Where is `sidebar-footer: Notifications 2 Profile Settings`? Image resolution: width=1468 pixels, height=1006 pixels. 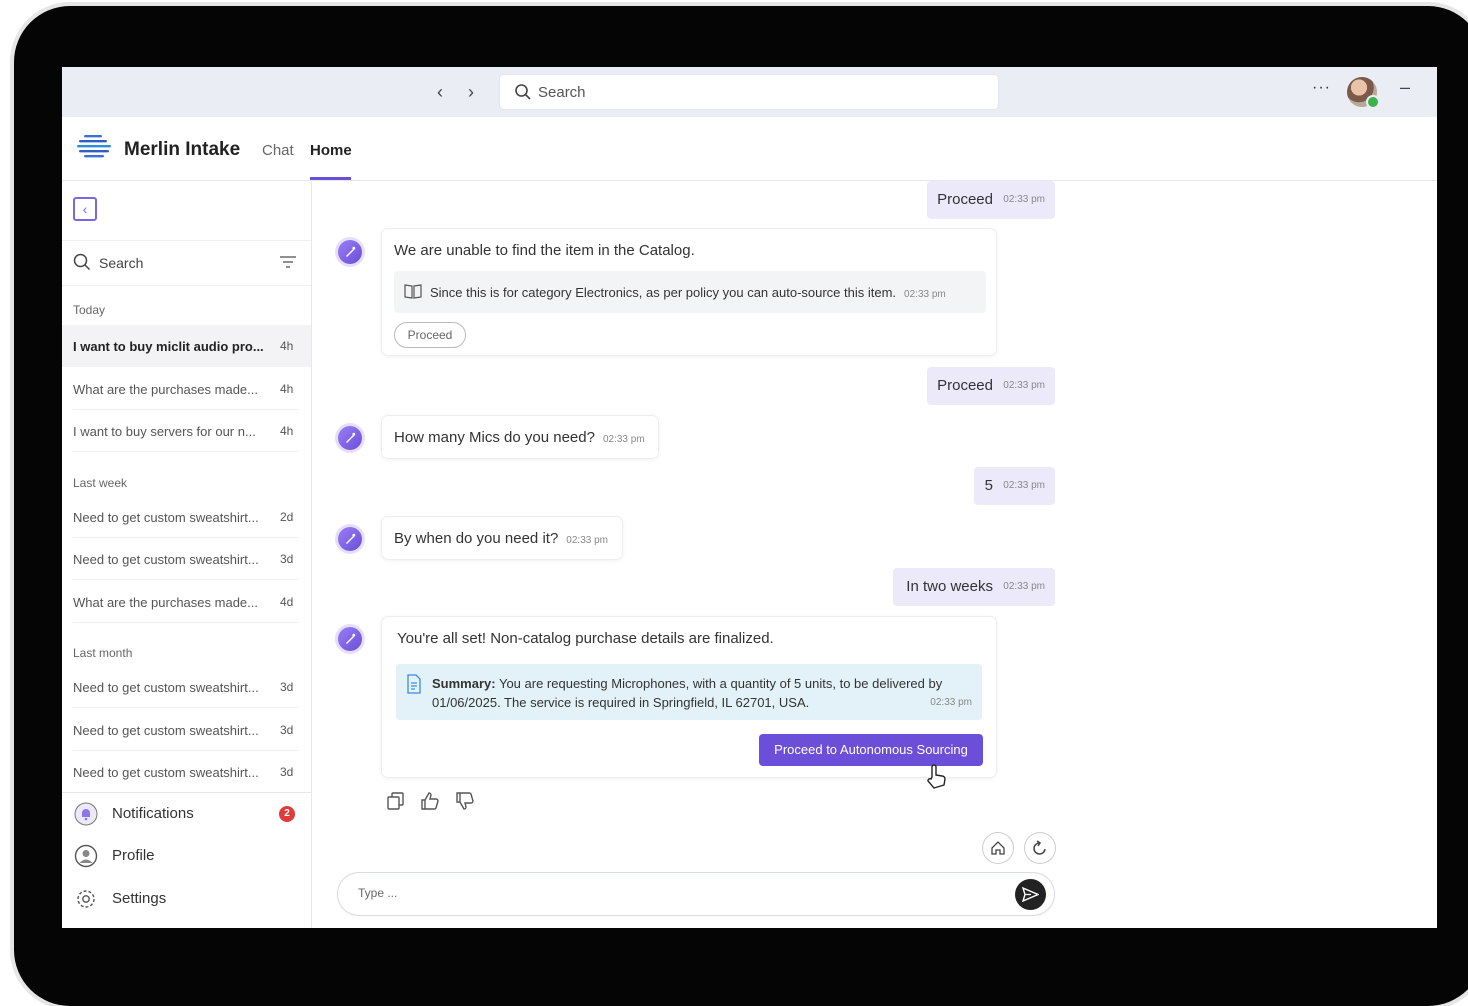
sidebar-footer: Notifications 2 Profile Settings is located at coordinates (186, 860).